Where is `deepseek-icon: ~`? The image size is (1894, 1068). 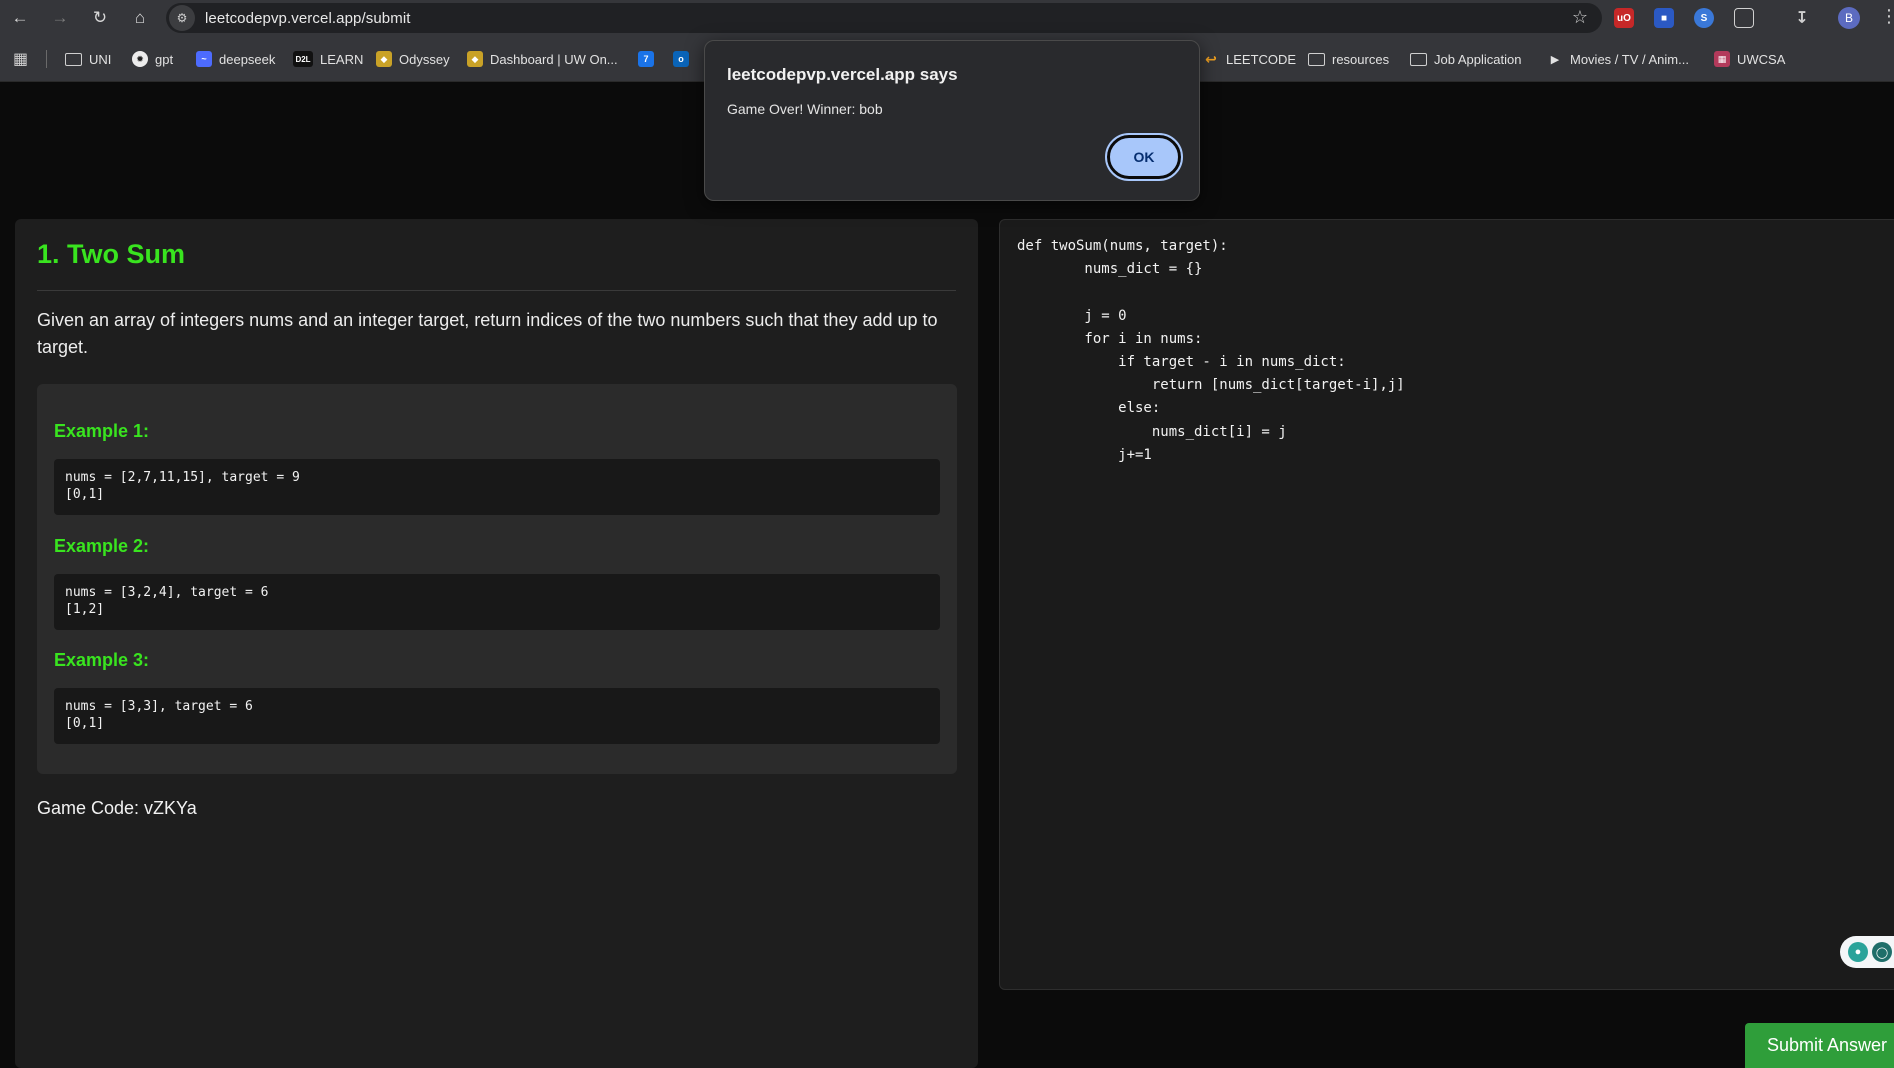
deepseek-icon: ~ is located at coordinates (204, 59).